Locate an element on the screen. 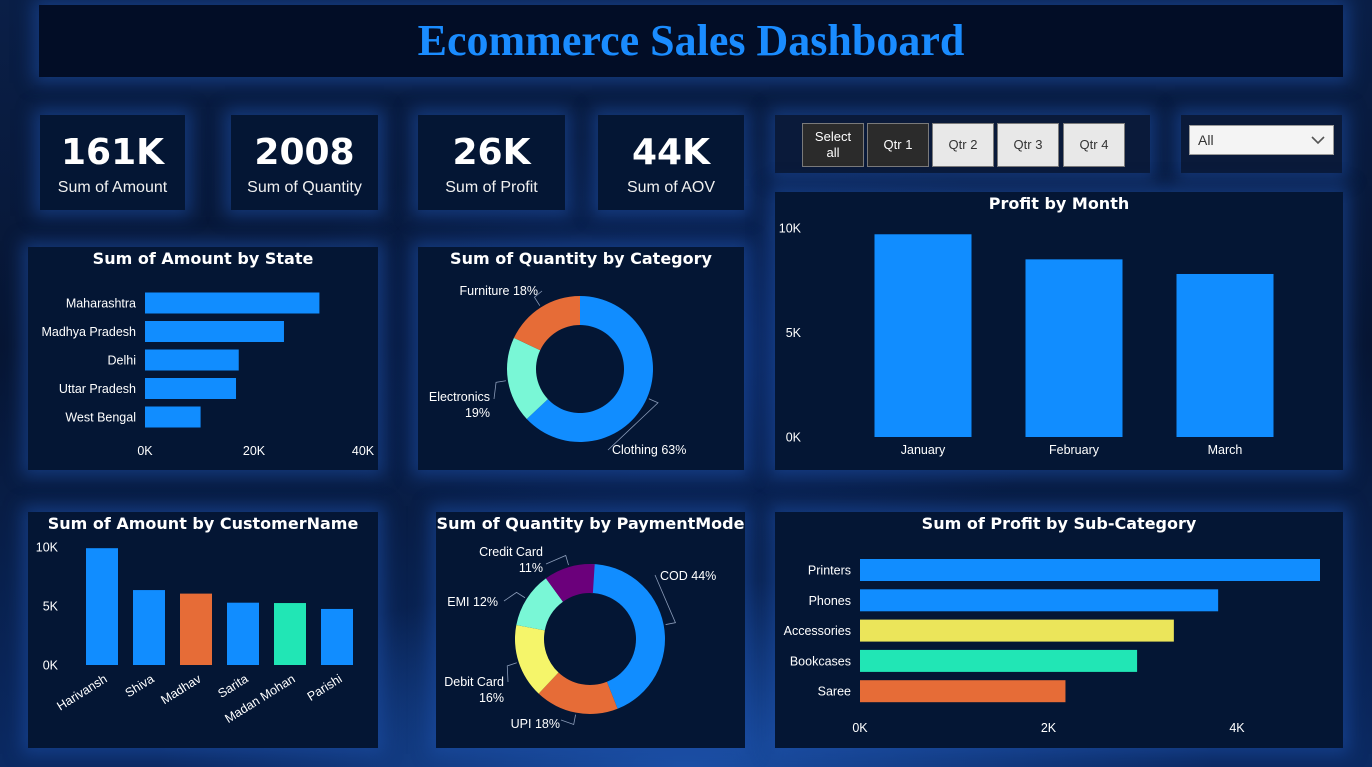 The height and width of the screenshot is (767, 1372). bar-shiva is located at coordinates (149, 627).